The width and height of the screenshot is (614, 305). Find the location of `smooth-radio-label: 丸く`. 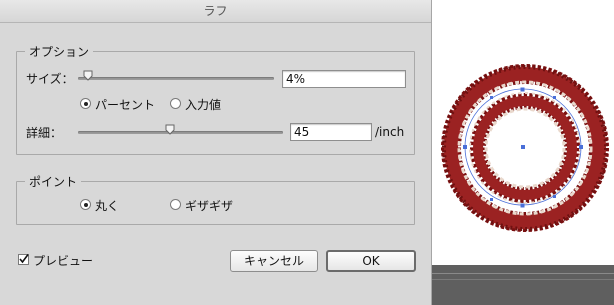

smooth-radio-label: 丸く is located at coordinates (107, 205).